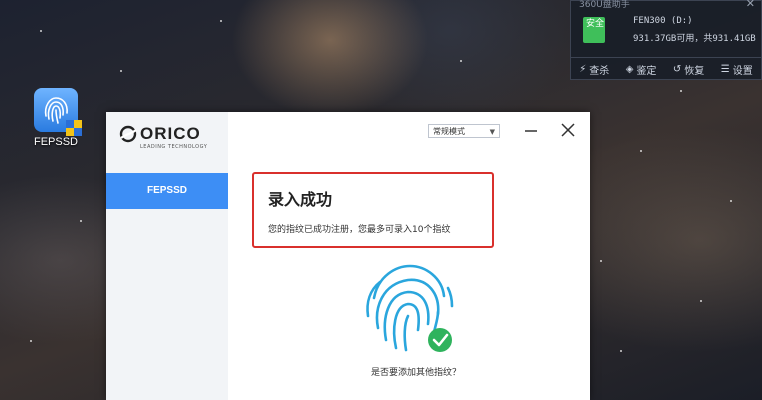 The width and height of the screenshot is (762, 400). I want to click on restore-button: ↺ 恢复, so click(688, 69).